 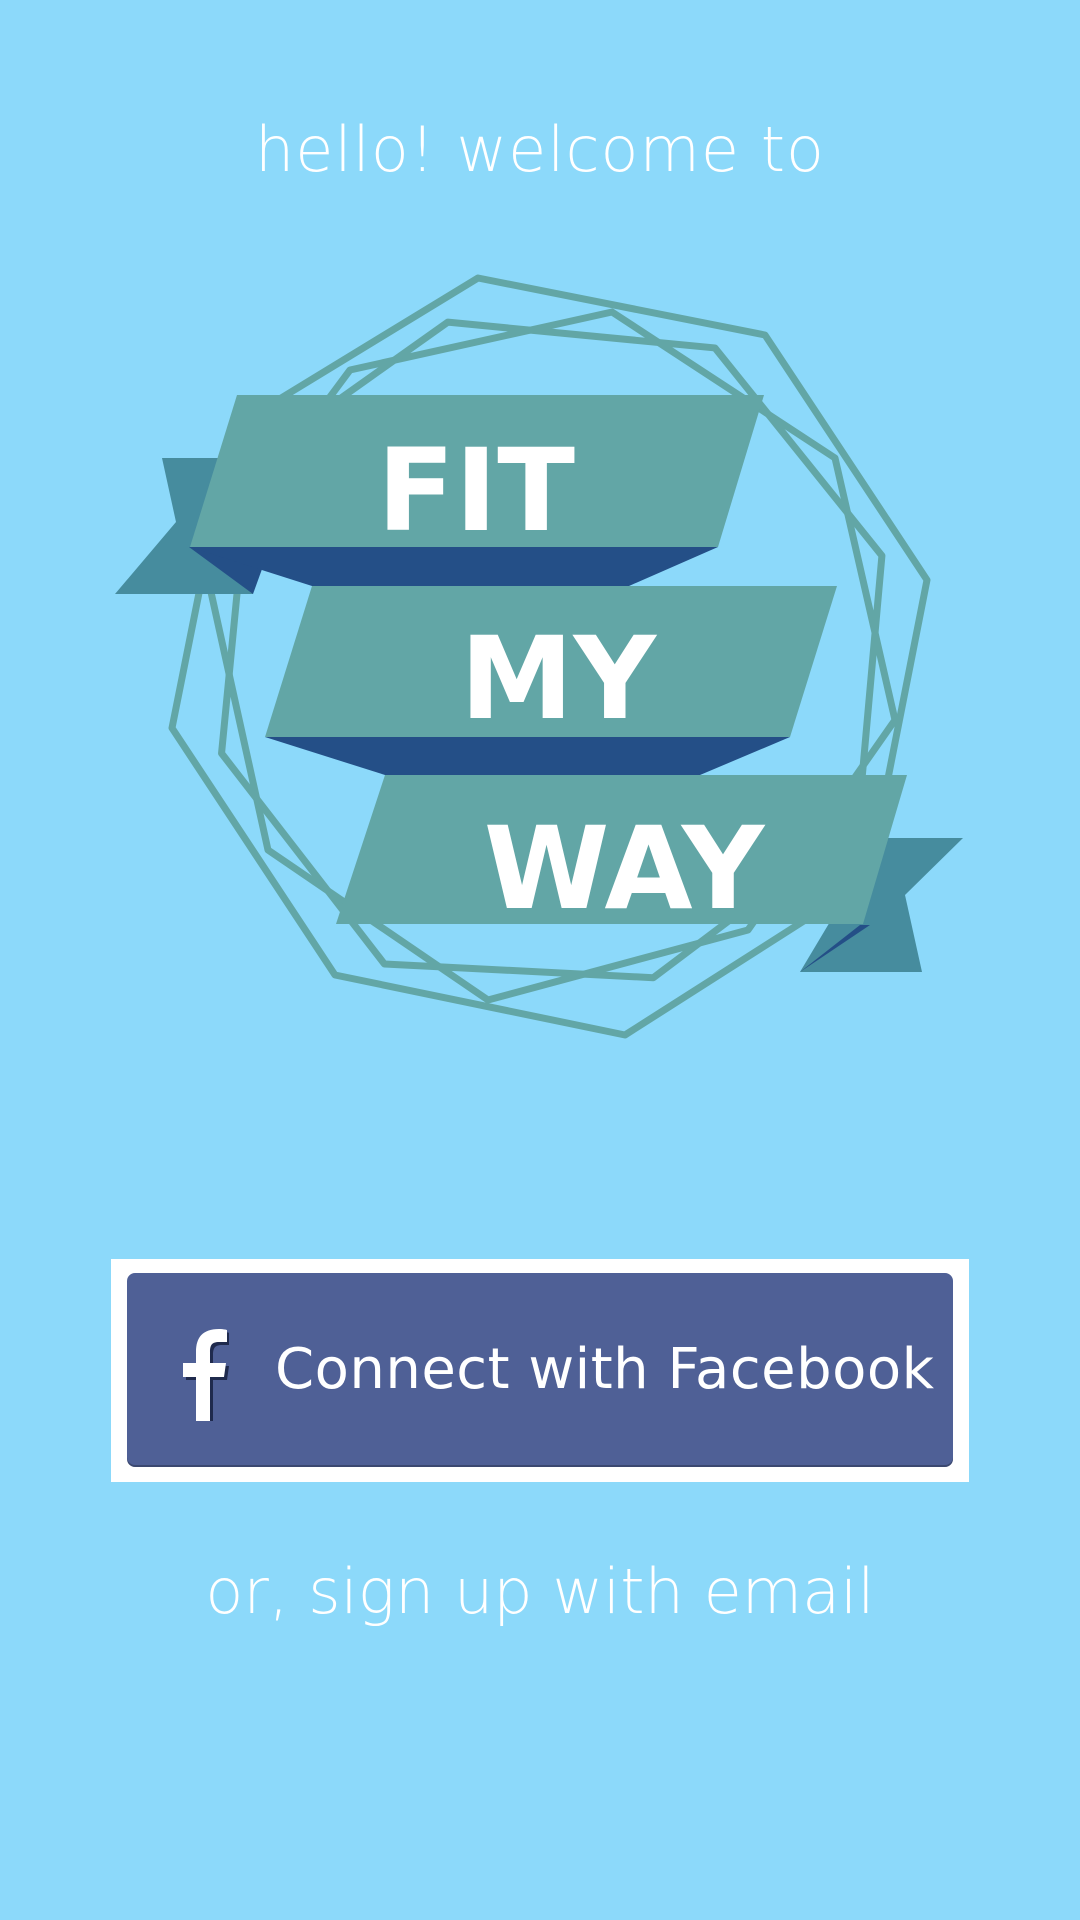 What do you see at coordinates (476, 490) in the screenshot?
I see `logo-word-fit: FIT` at bounding box center [476, 490].